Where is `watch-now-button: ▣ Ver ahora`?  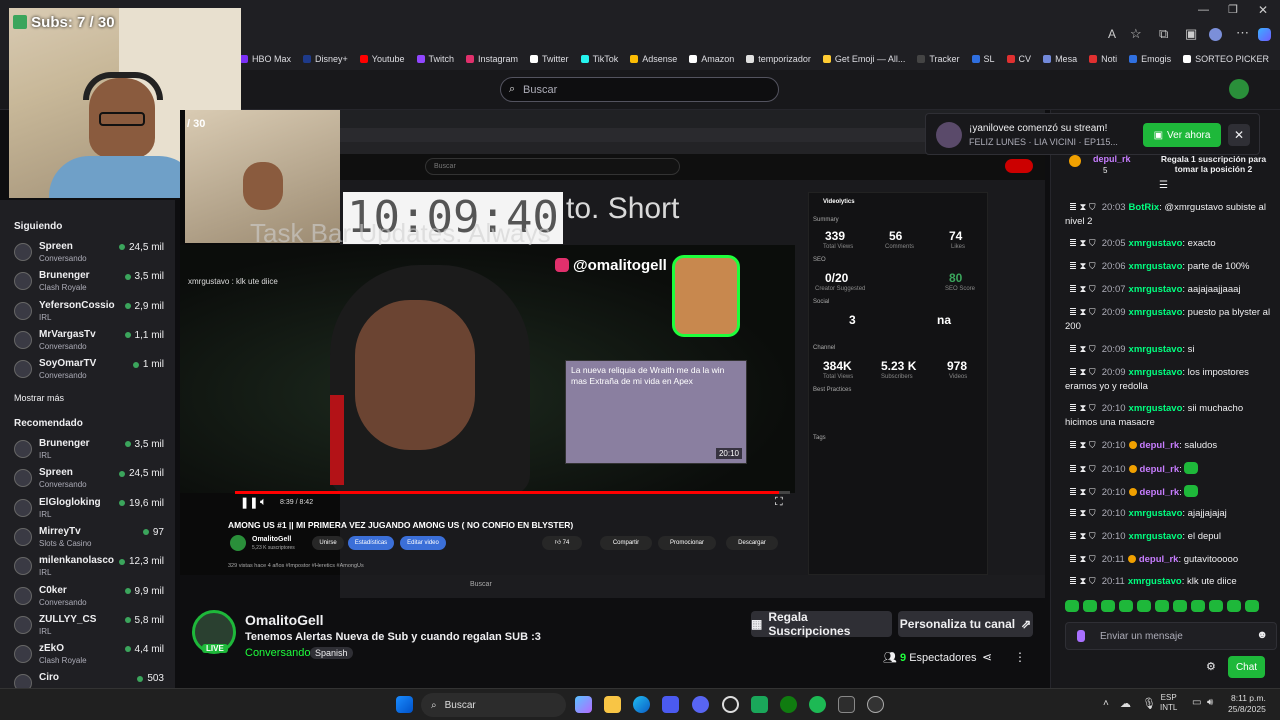 watch-now-button: ▣ Ver ahora is located at coordinates (1182, 135).